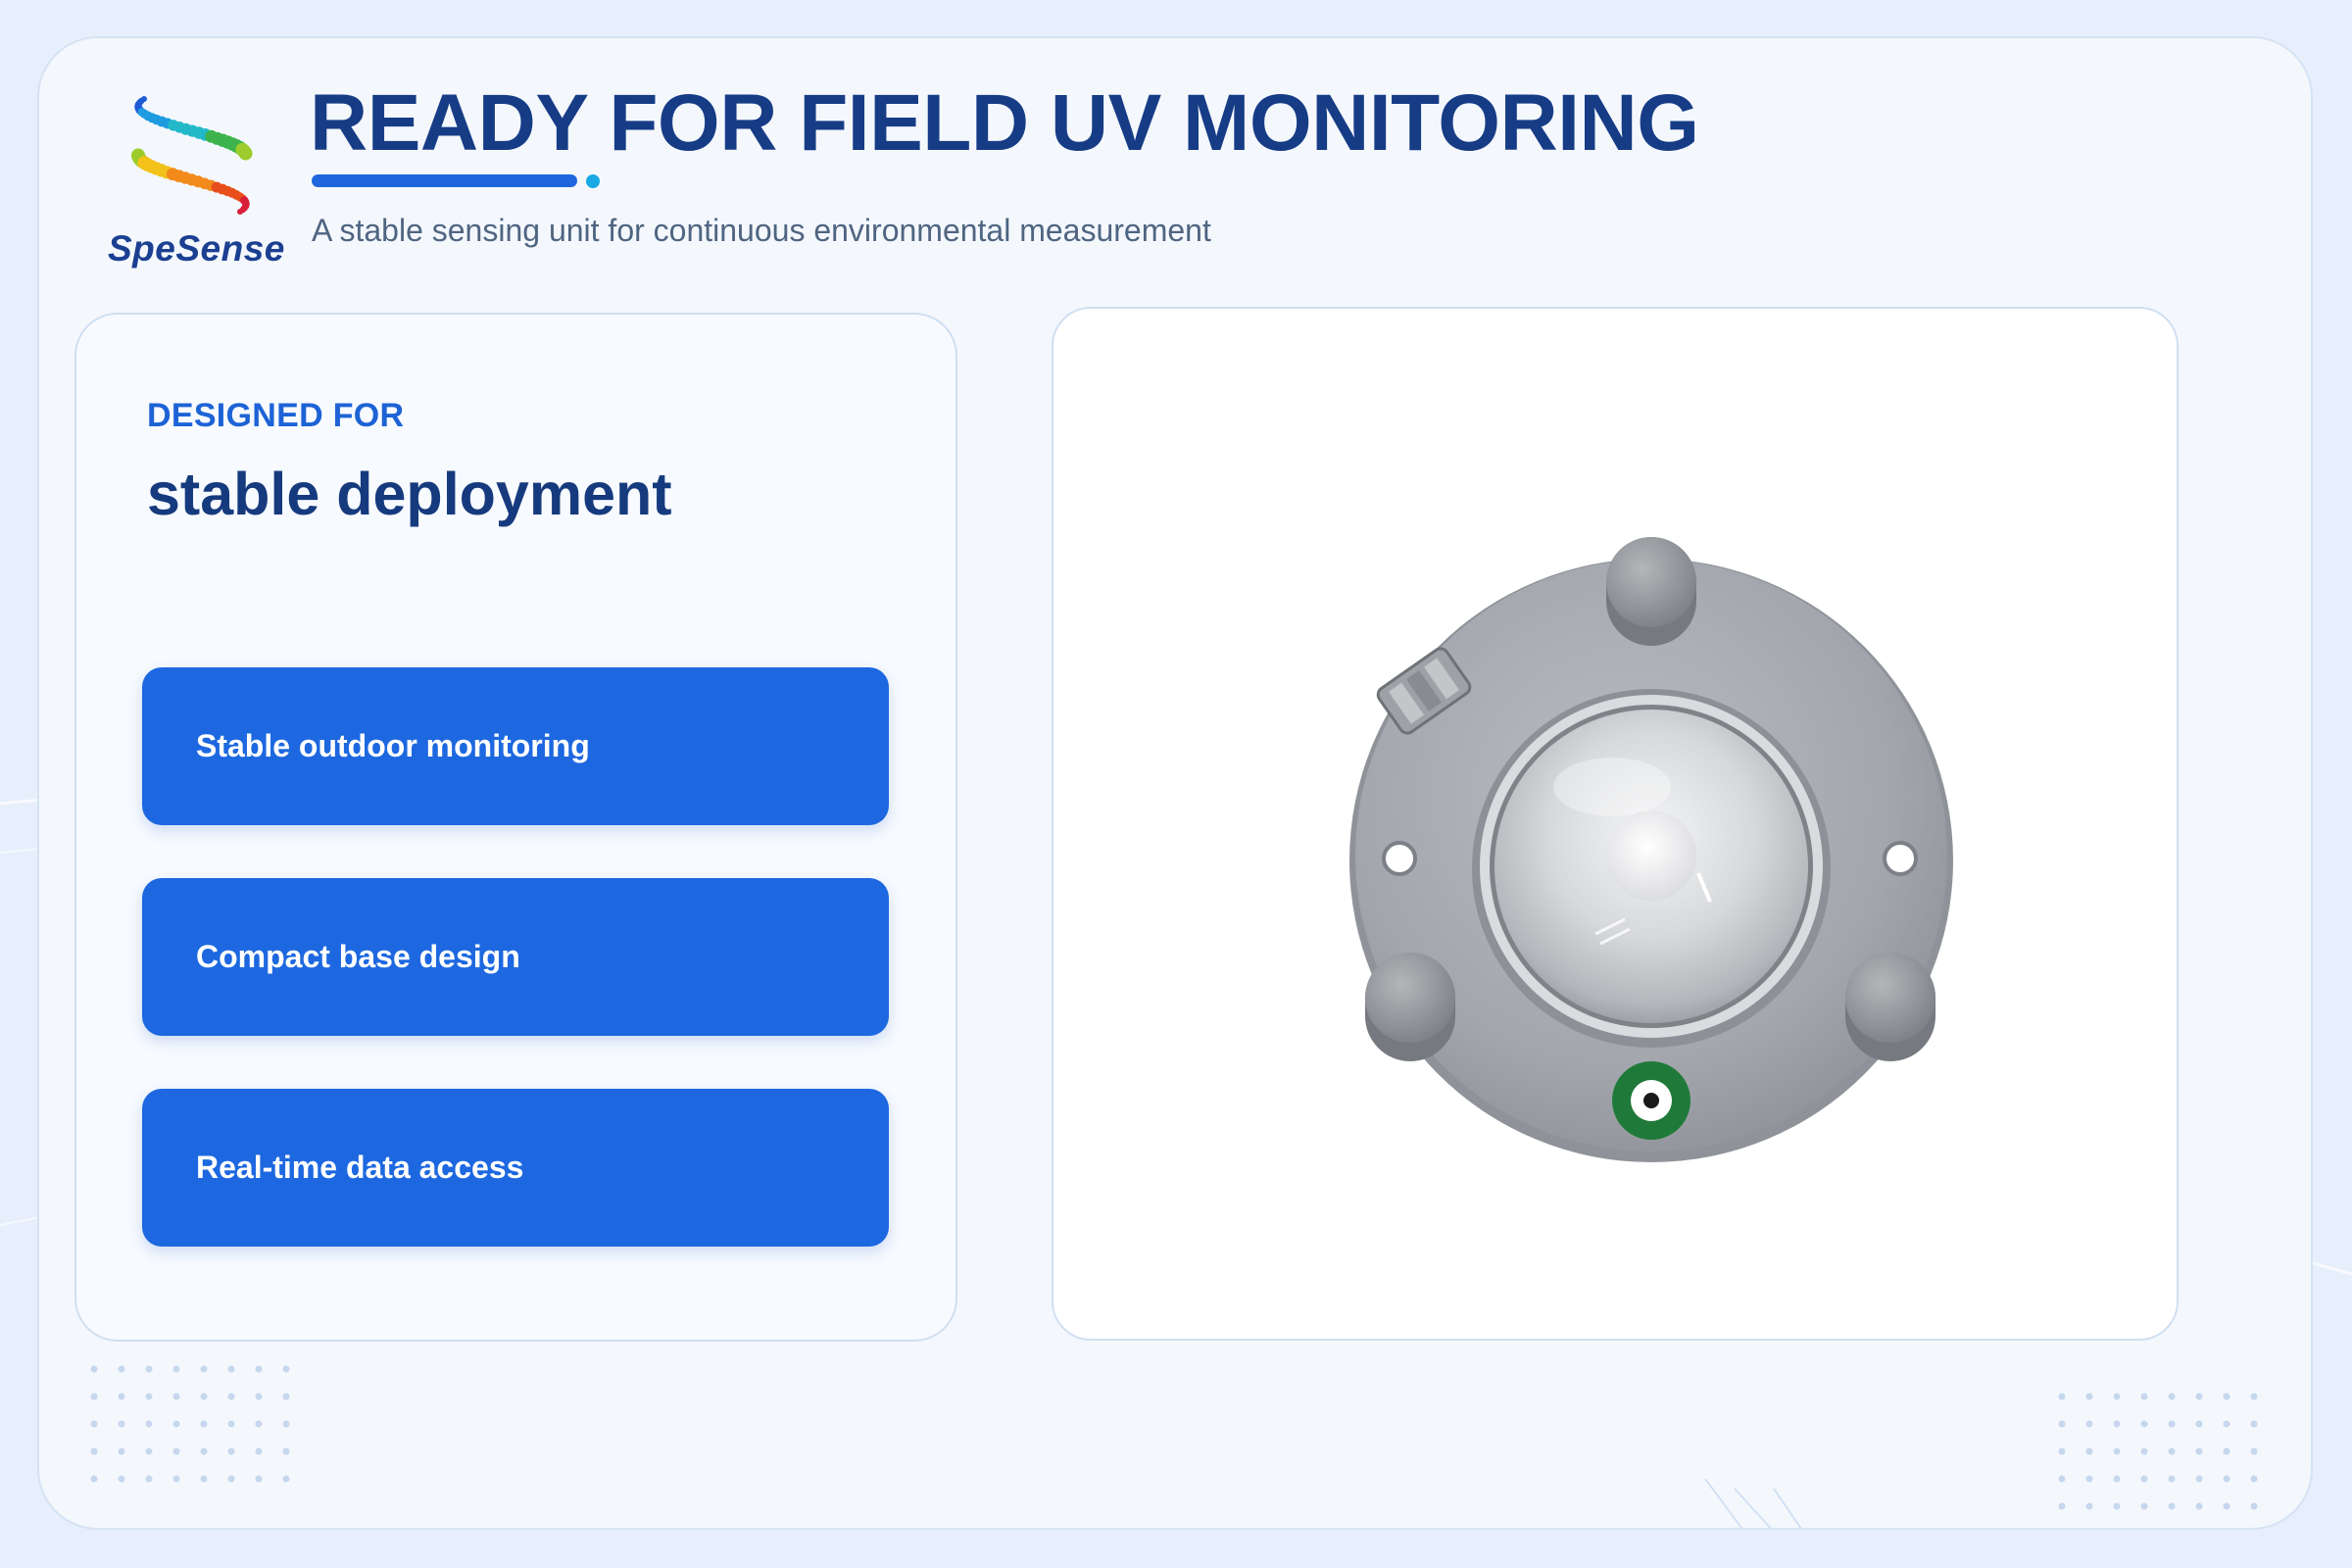 Image resolution: width=2352 pixels, height=1568 pixels. What do you see at coordinates (515, 746) in the screenshot?
I see `feature-item-stable-outdoor-monitoring: Stable outdoor monitoring` at bounding box center [515, 746].